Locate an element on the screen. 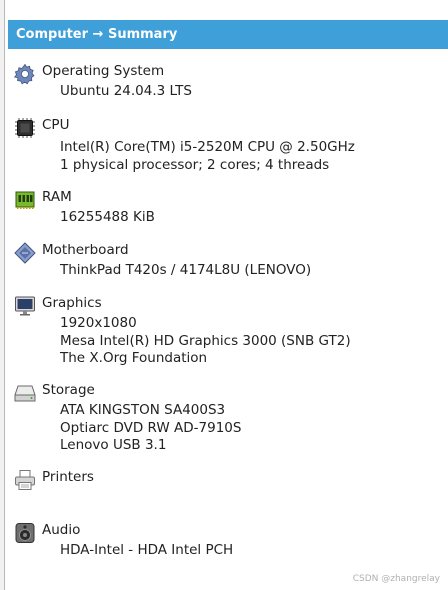 Image resolution: width=448 pixels, height=590 pixels. cpu-model: Intel(R) Core(TM) i5-2520M CPU @ 2.50GHz is located at coordinates (207, 147).